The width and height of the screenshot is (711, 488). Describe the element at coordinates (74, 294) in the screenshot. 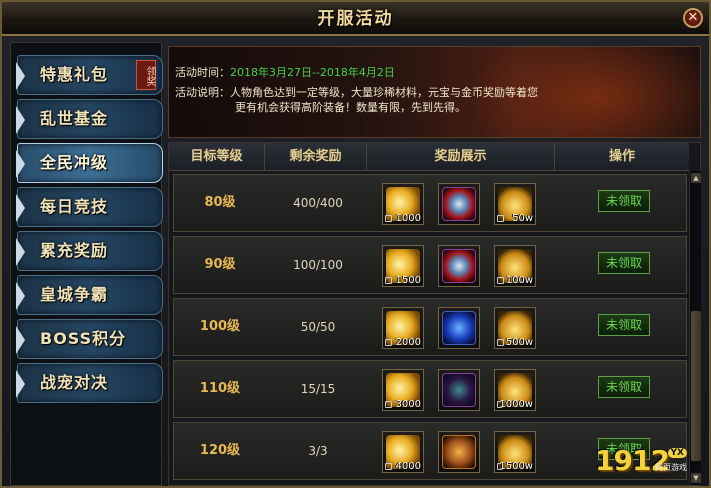

I see `tab-label: 皇城争霸` at that location.